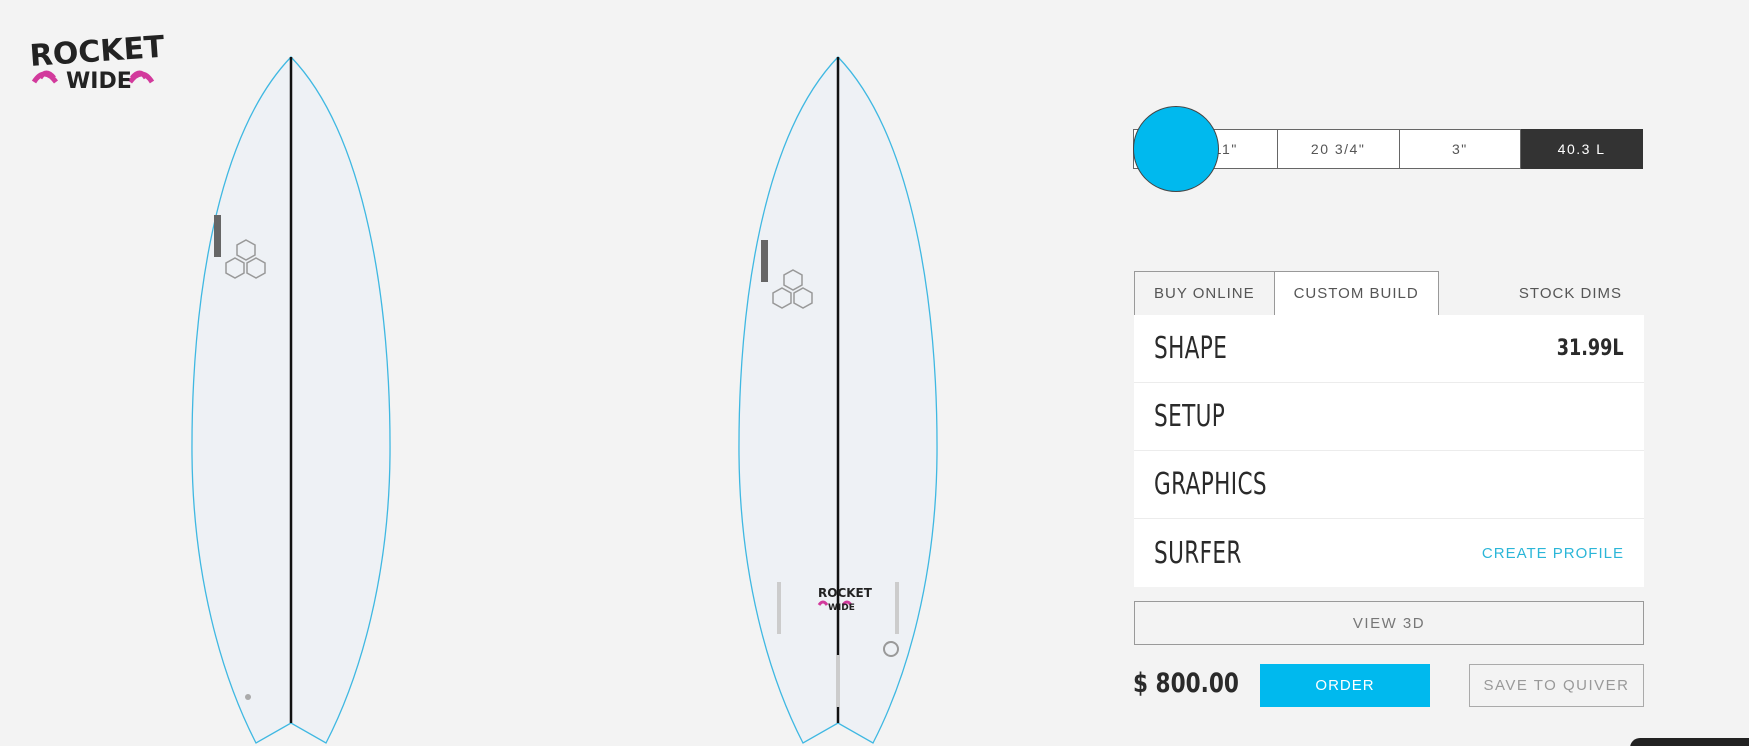 The width and height of the screenshot is (1749, 746). Describe the element at coordinates (1389, 417) in the screenshot. I see `menu-row-setup: SETUP` at that location.